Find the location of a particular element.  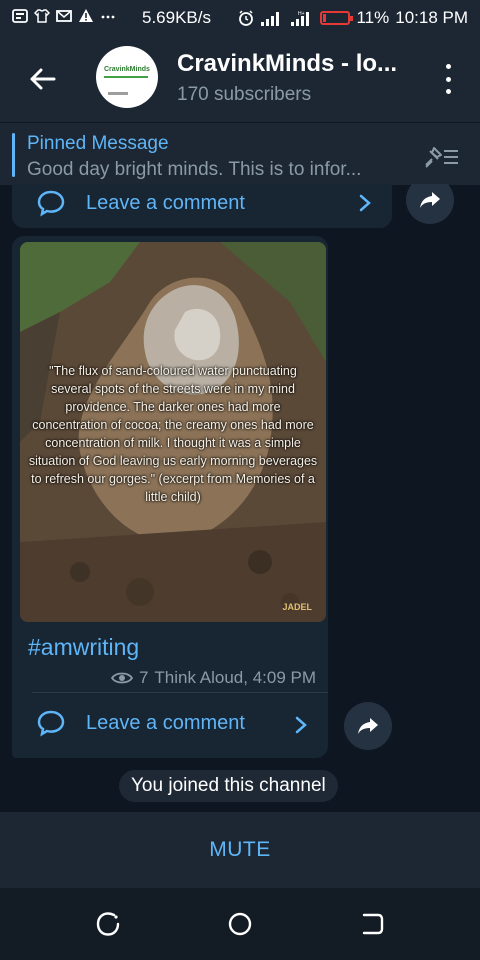

view-count: 7 is located at coordinates (143, 677).